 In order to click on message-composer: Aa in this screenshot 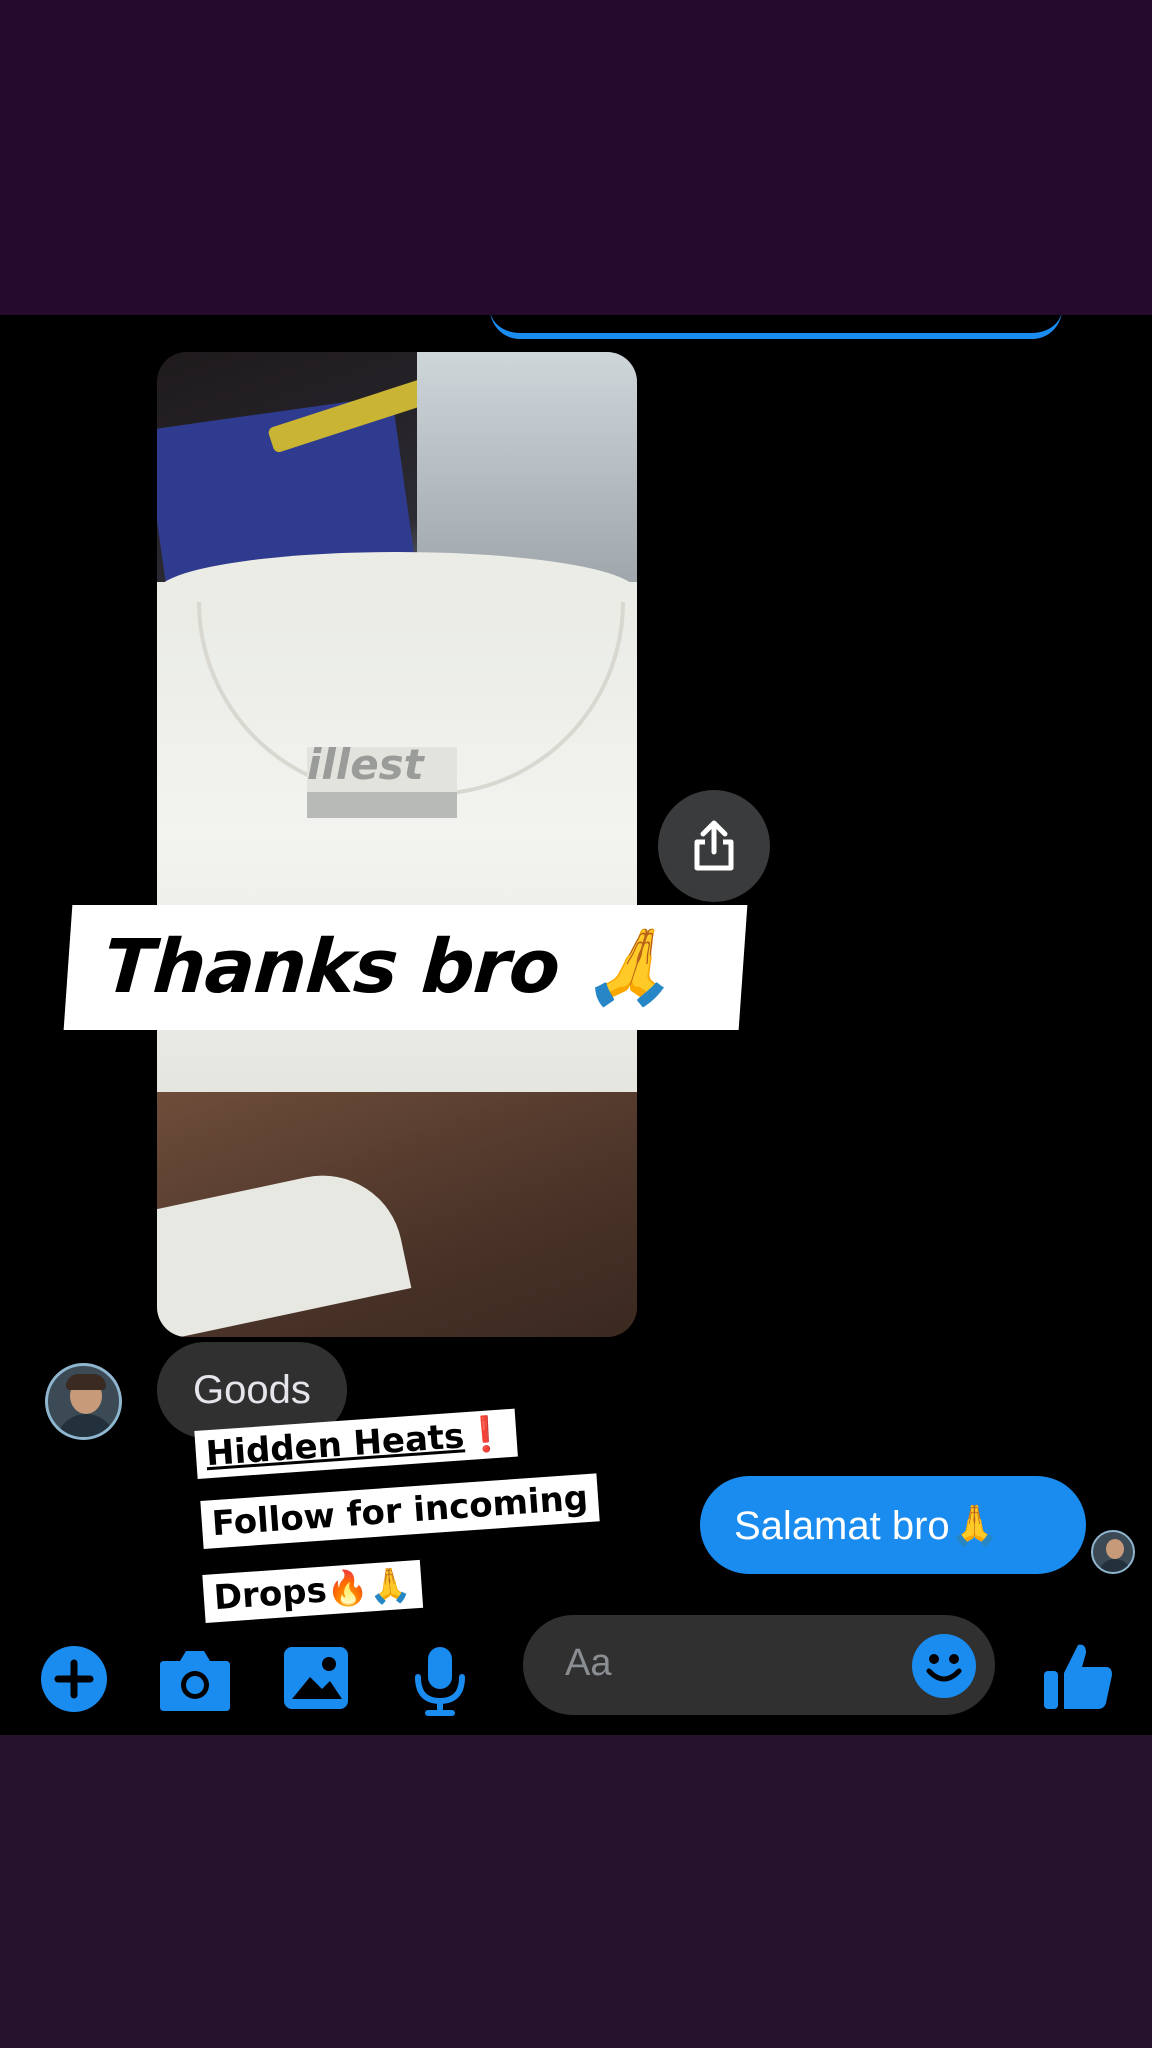, I will do `click(576, 1670)`.